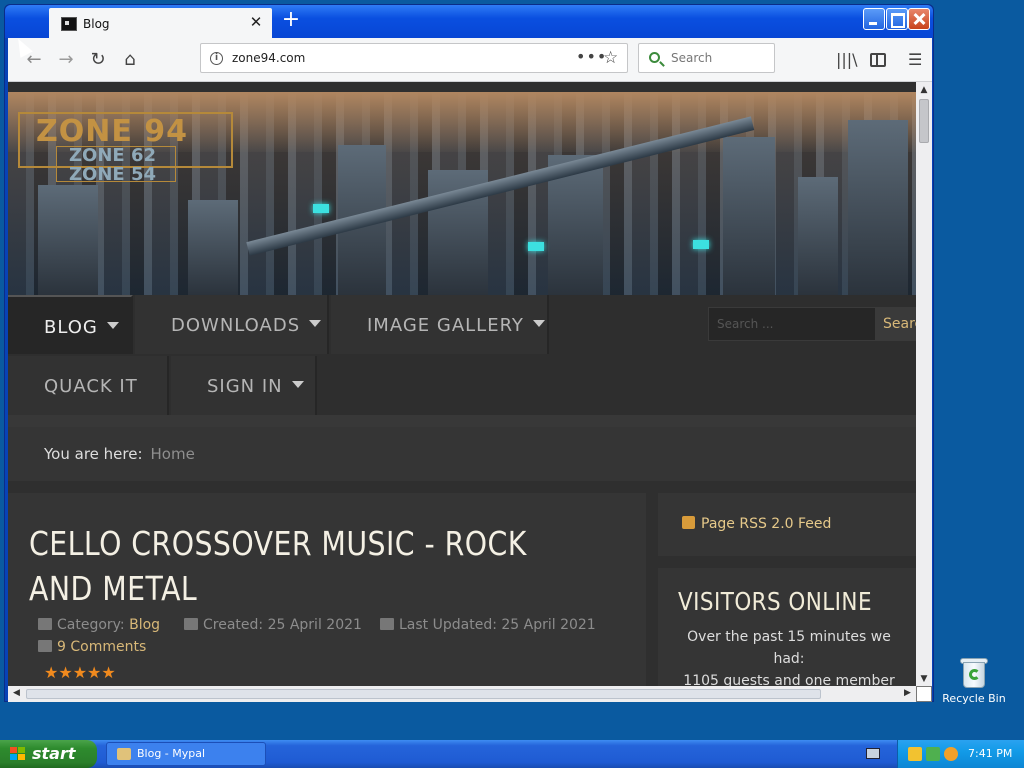 This screenshot has height=768, width=1024. I want to click on site-search-button: Search, so click(896, 324).